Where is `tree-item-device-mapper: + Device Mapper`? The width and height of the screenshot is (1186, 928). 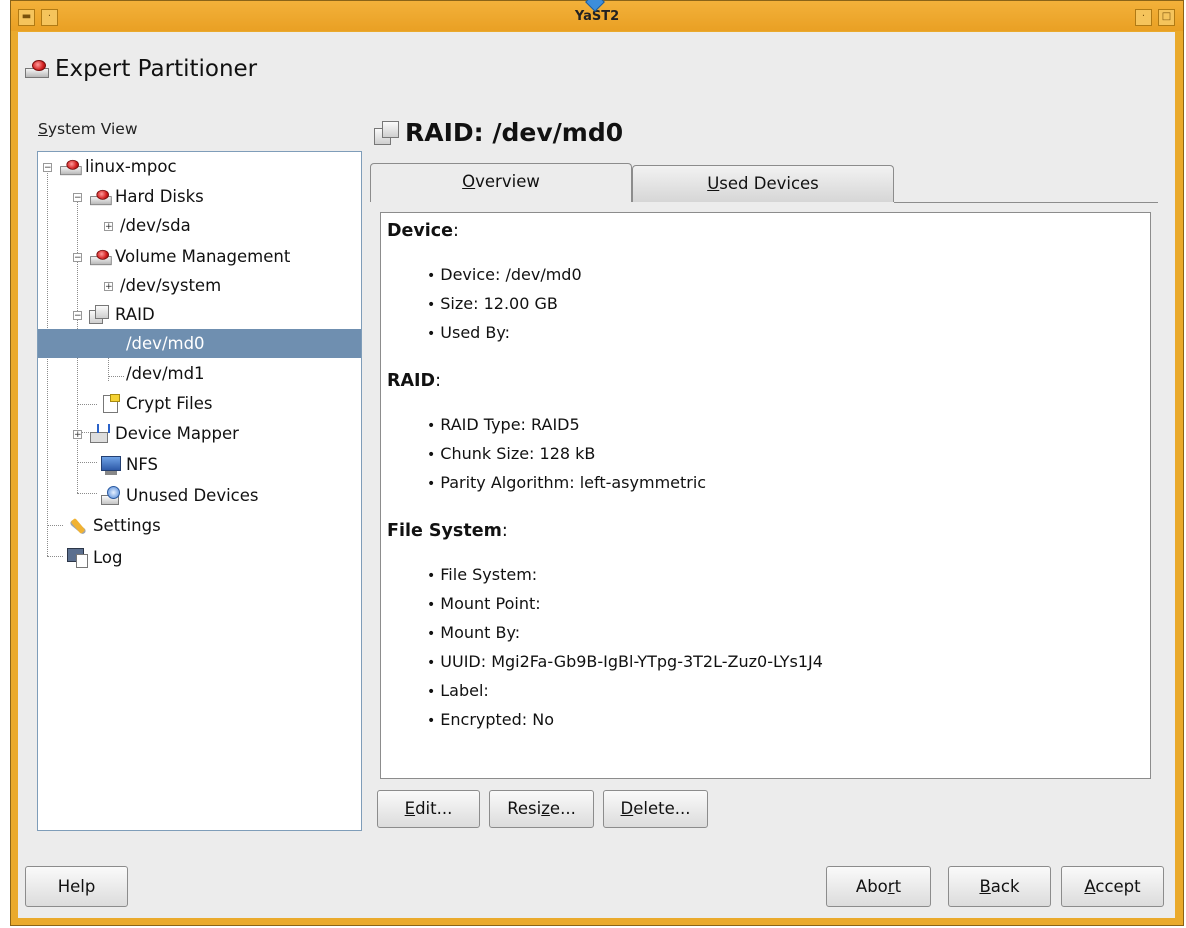 tree-item-device-mapper: + Device Mapper is located at coordinates (156, 434).